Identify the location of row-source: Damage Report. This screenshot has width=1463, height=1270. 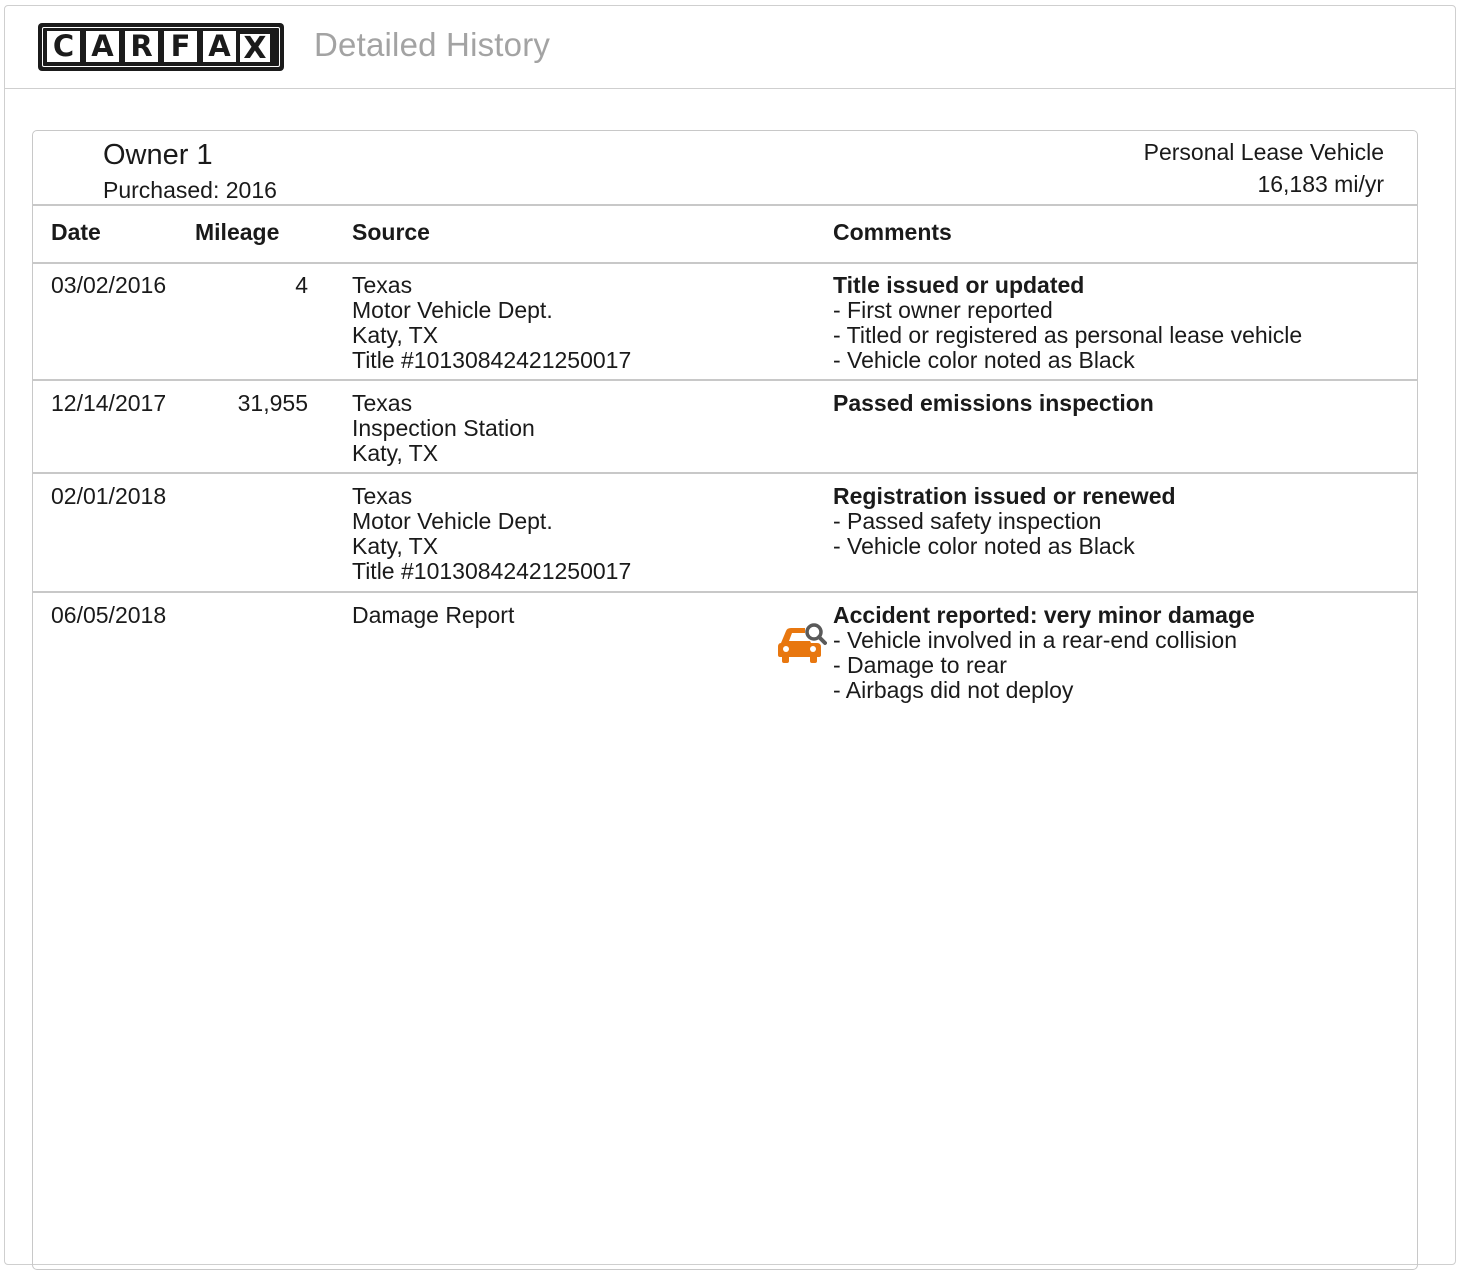
(433, 615).